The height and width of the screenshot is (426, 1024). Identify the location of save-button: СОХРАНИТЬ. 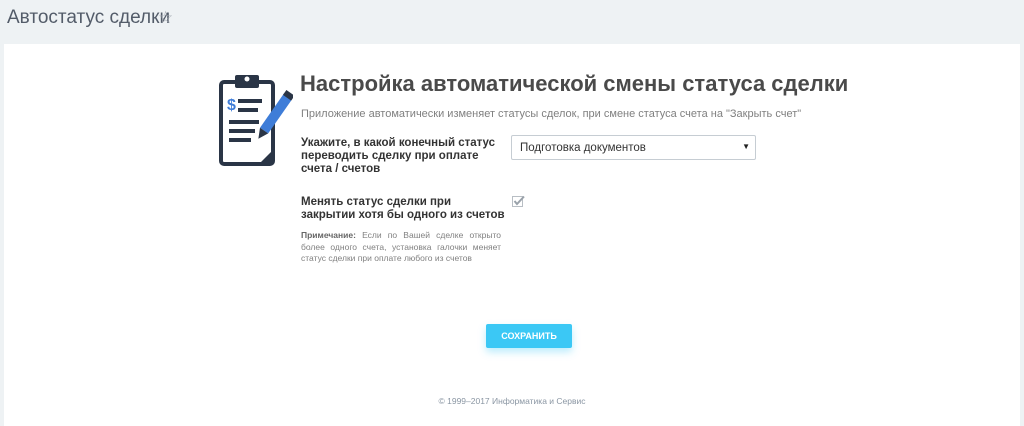
(529, 336).